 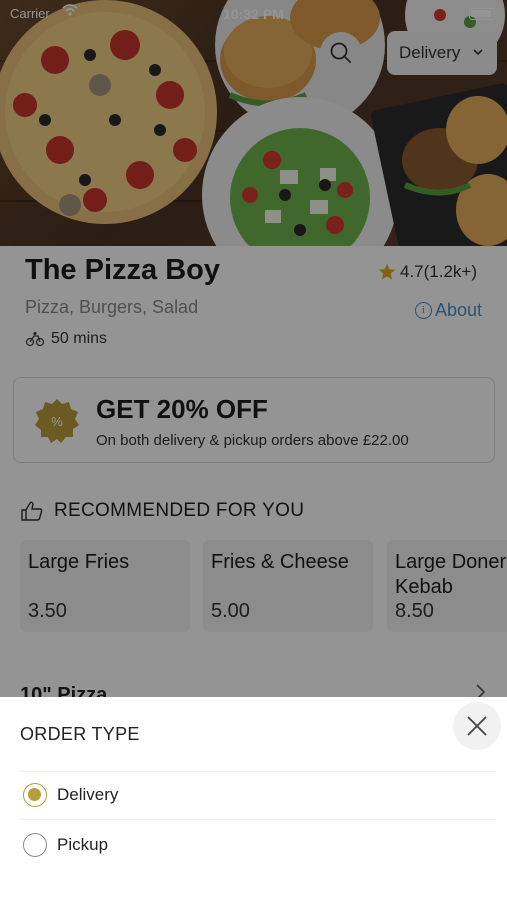 What do you see at coordinates (257, 795) in the screenshot?
I see `order-type-option-delivery: Delivery` at bounding box center [257, 795].